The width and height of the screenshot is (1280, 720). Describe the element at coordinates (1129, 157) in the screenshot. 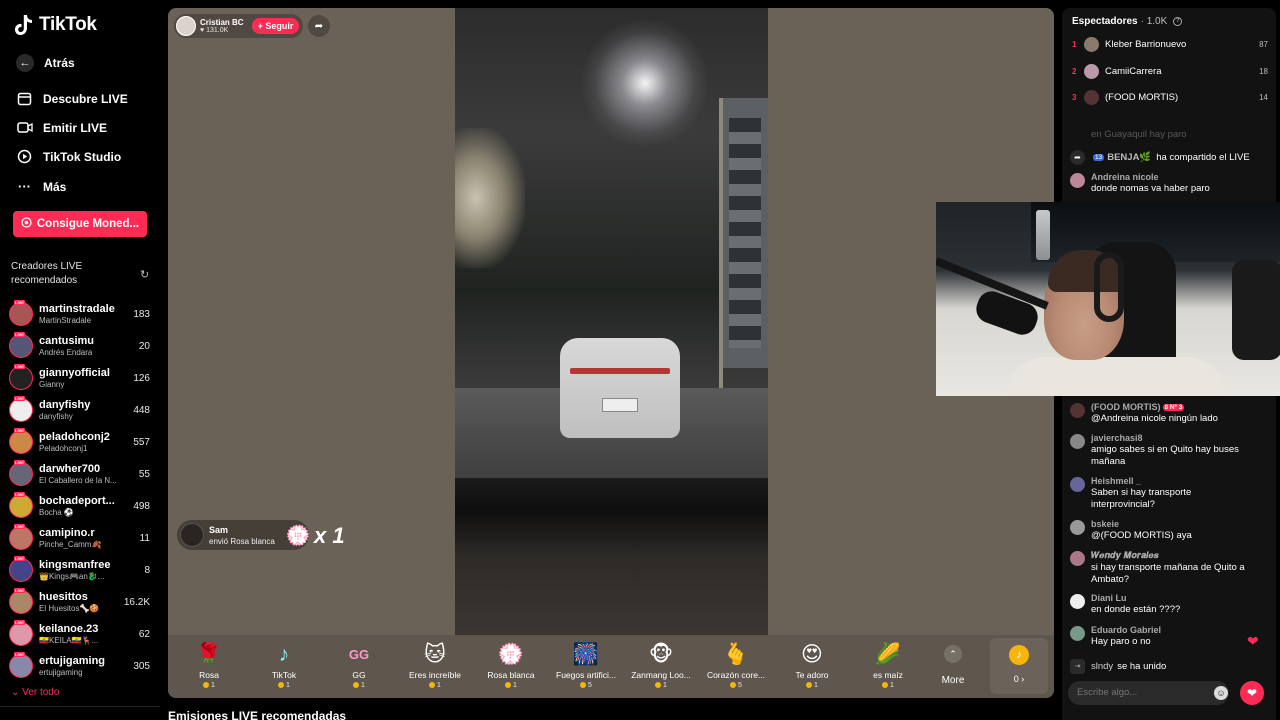

I see `chat-user: BENJA🌿` at that location.